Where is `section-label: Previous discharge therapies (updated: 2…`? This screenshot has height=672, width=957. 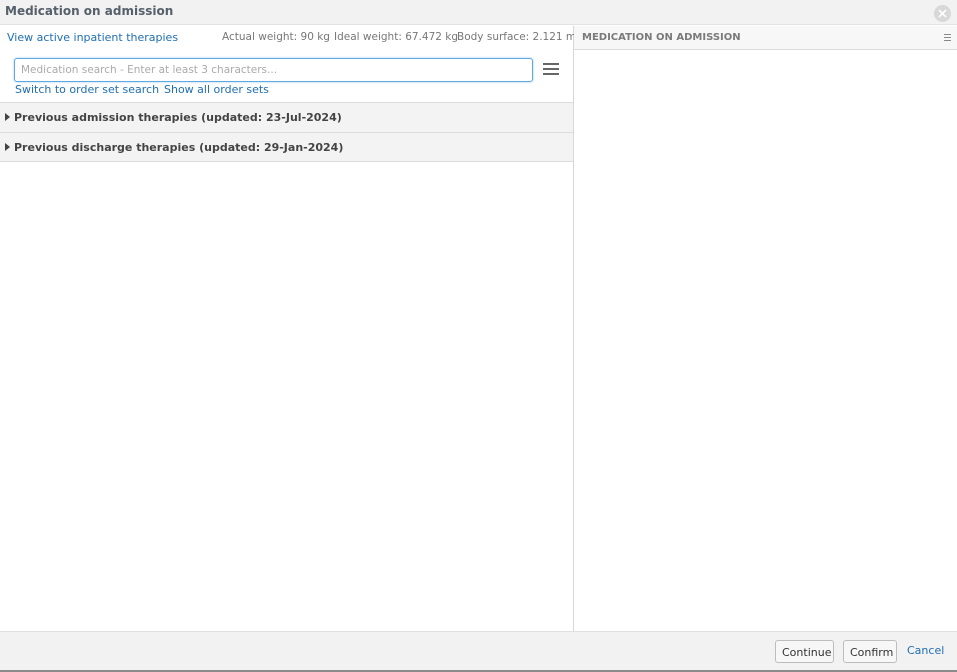
section-label: Previous discharge therapies (updated: 2… is located at coordinates (179, 147).